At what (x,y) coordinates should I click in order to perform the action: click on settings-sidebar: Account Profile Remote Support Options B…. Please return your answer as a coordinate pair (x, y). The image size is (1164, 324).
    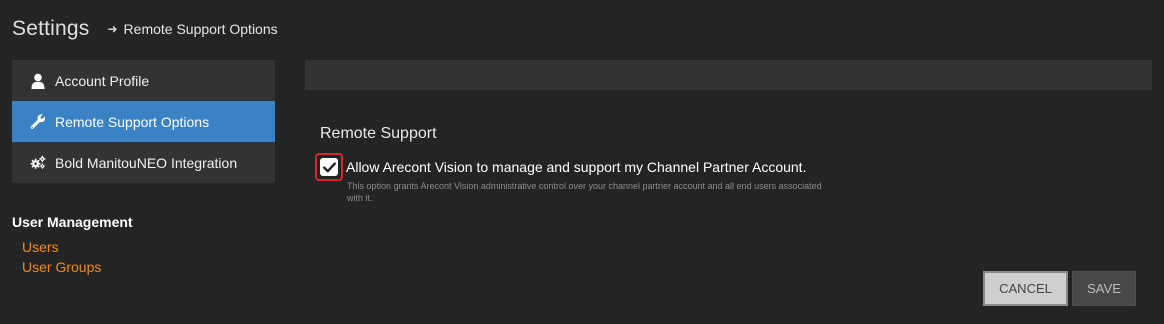
    Looking at the image, I should click on (143, 121).